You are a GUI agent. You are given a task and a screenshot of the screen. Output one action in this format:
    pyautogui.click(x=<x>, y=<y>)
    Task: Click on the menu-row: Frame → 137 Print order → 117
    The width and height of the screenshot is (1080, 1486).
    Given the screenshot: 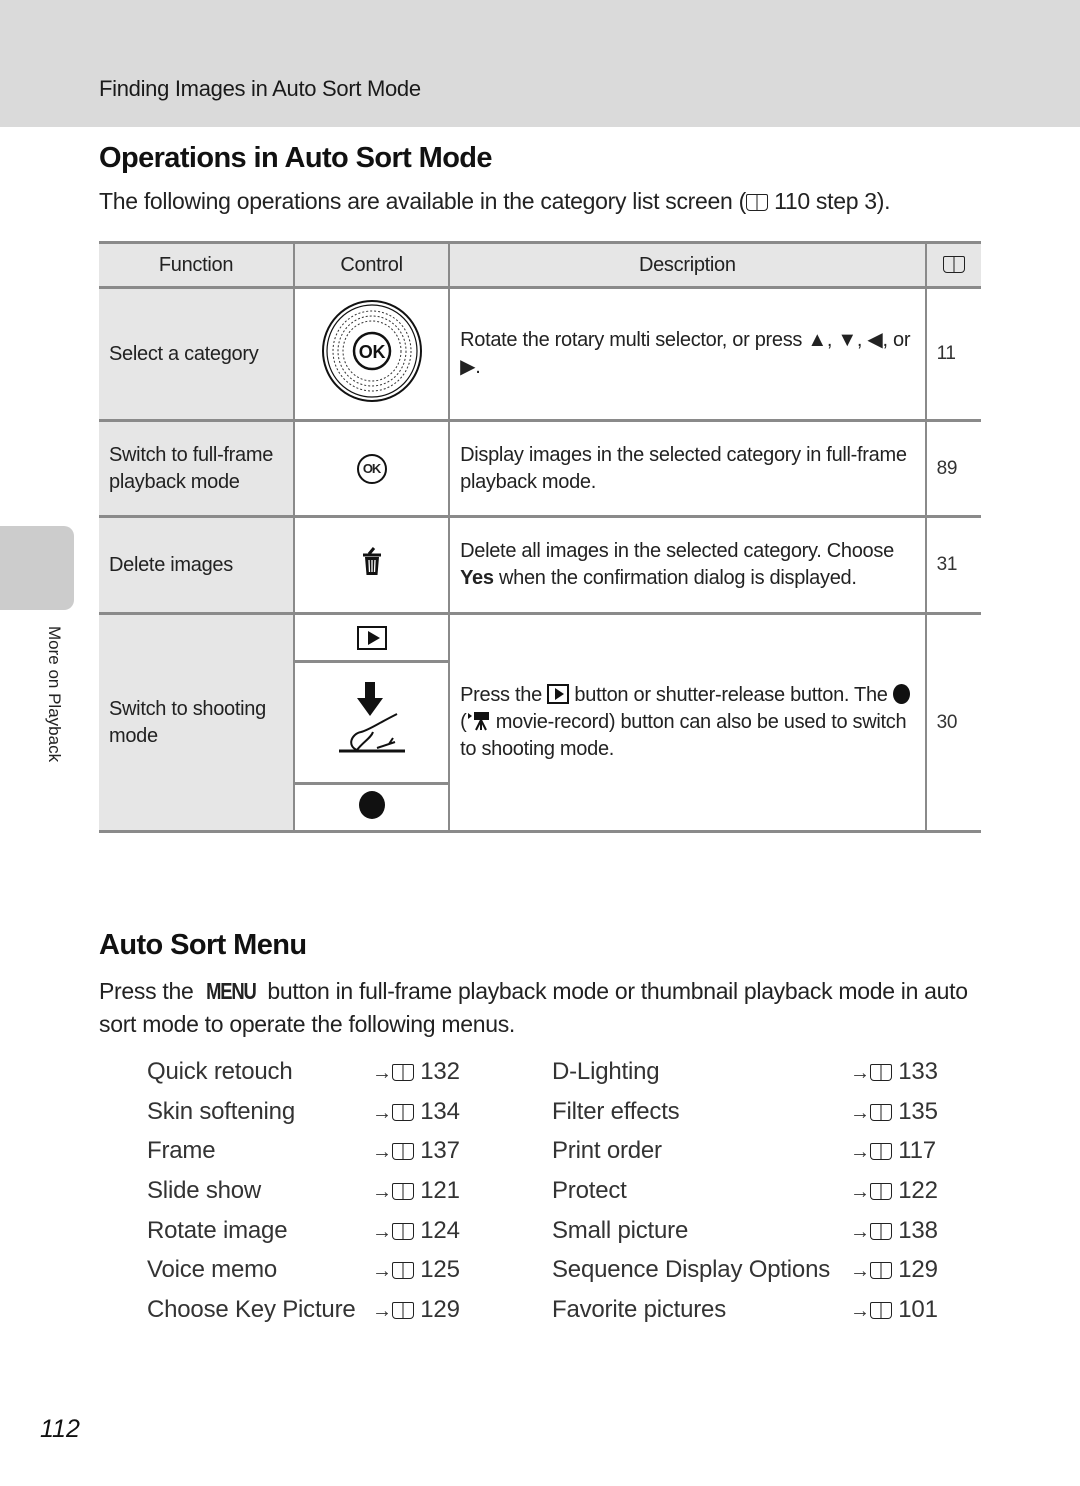 What is the action you would take?
    pyautogui.click(x=557, y=1151)
    